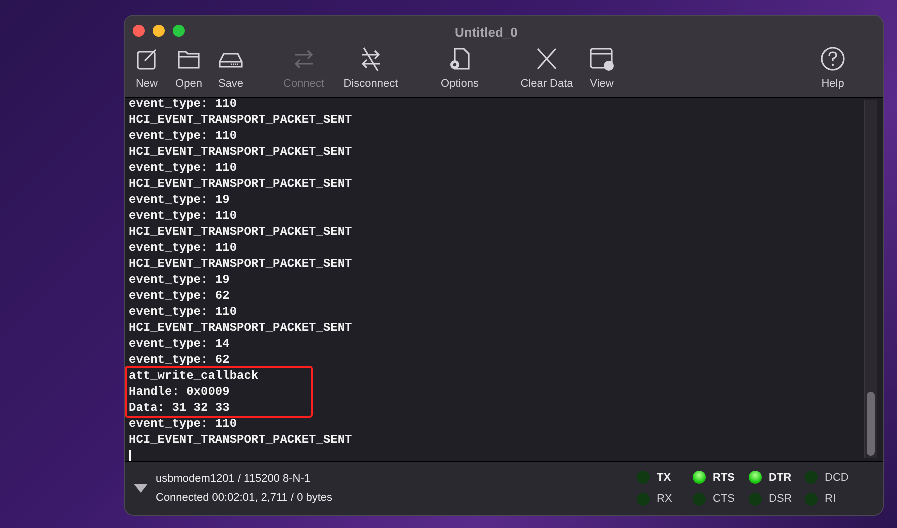  Describe the element at coordinates (724, 478) in the screenshot. I see `signal-label: RTS` at that location.